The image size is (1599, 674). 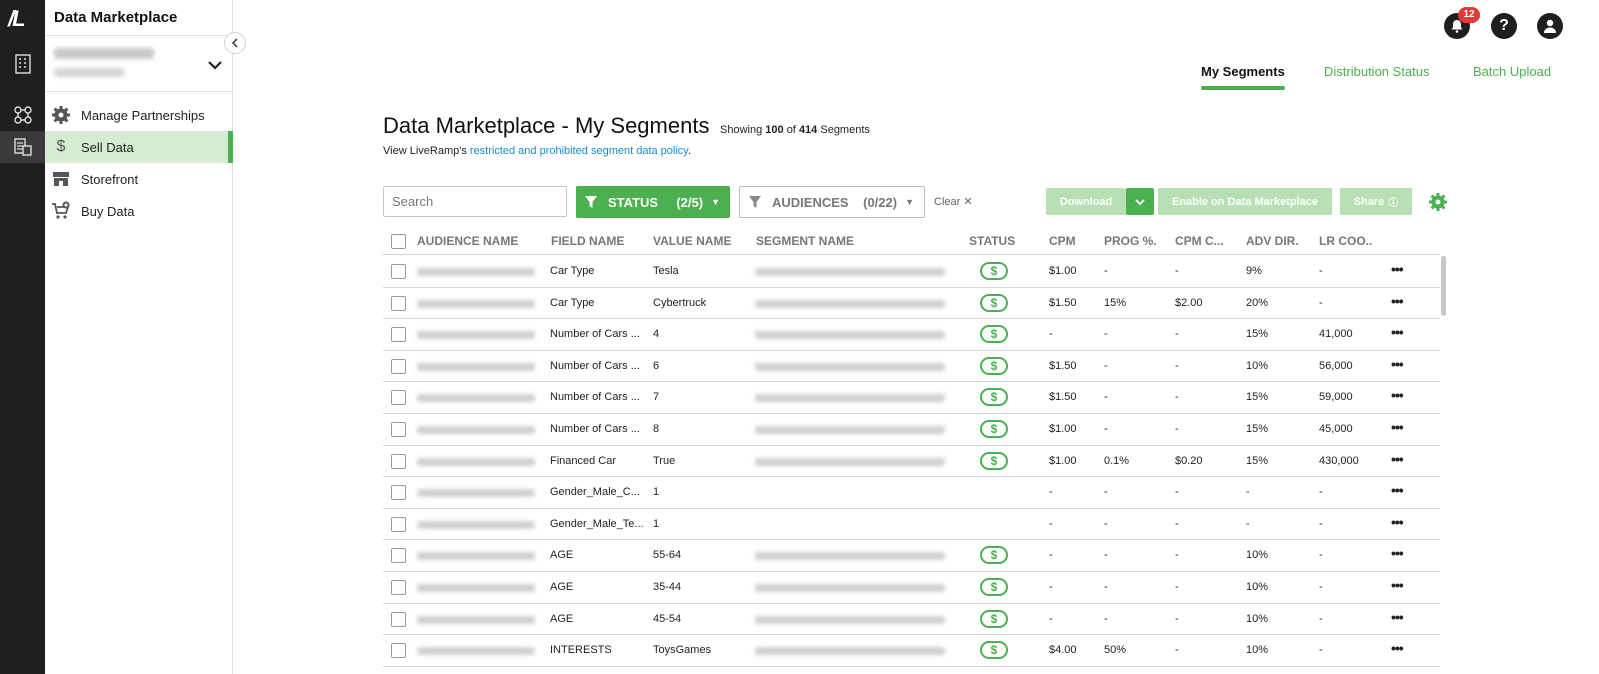 I want to click on lr-coo-cell: -, so click(x=1321, y=271).